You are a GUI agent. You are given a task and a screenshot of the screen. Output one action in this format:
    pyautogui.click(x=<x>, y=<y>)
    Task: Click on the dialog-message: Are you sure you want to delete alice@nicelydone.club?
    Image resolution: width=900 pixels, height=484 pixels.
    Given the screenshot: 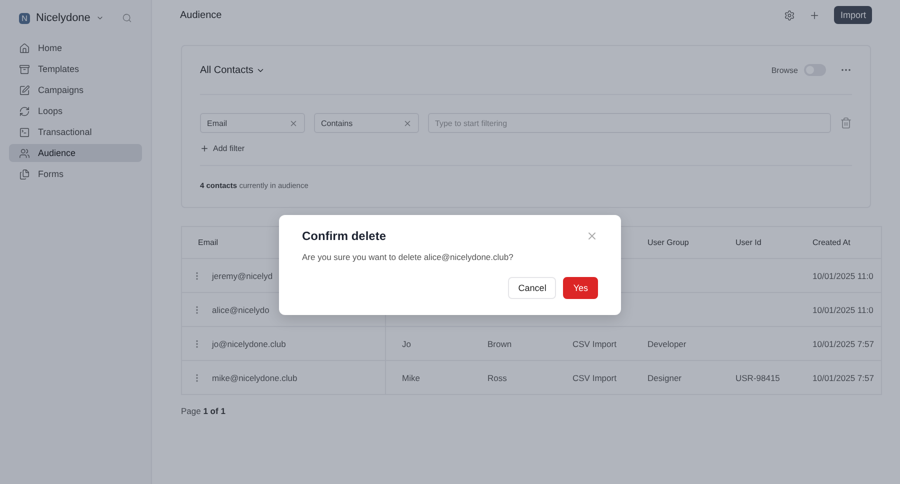 What is the action you would take?
    pyautogui.click(x=408, y=257)
    